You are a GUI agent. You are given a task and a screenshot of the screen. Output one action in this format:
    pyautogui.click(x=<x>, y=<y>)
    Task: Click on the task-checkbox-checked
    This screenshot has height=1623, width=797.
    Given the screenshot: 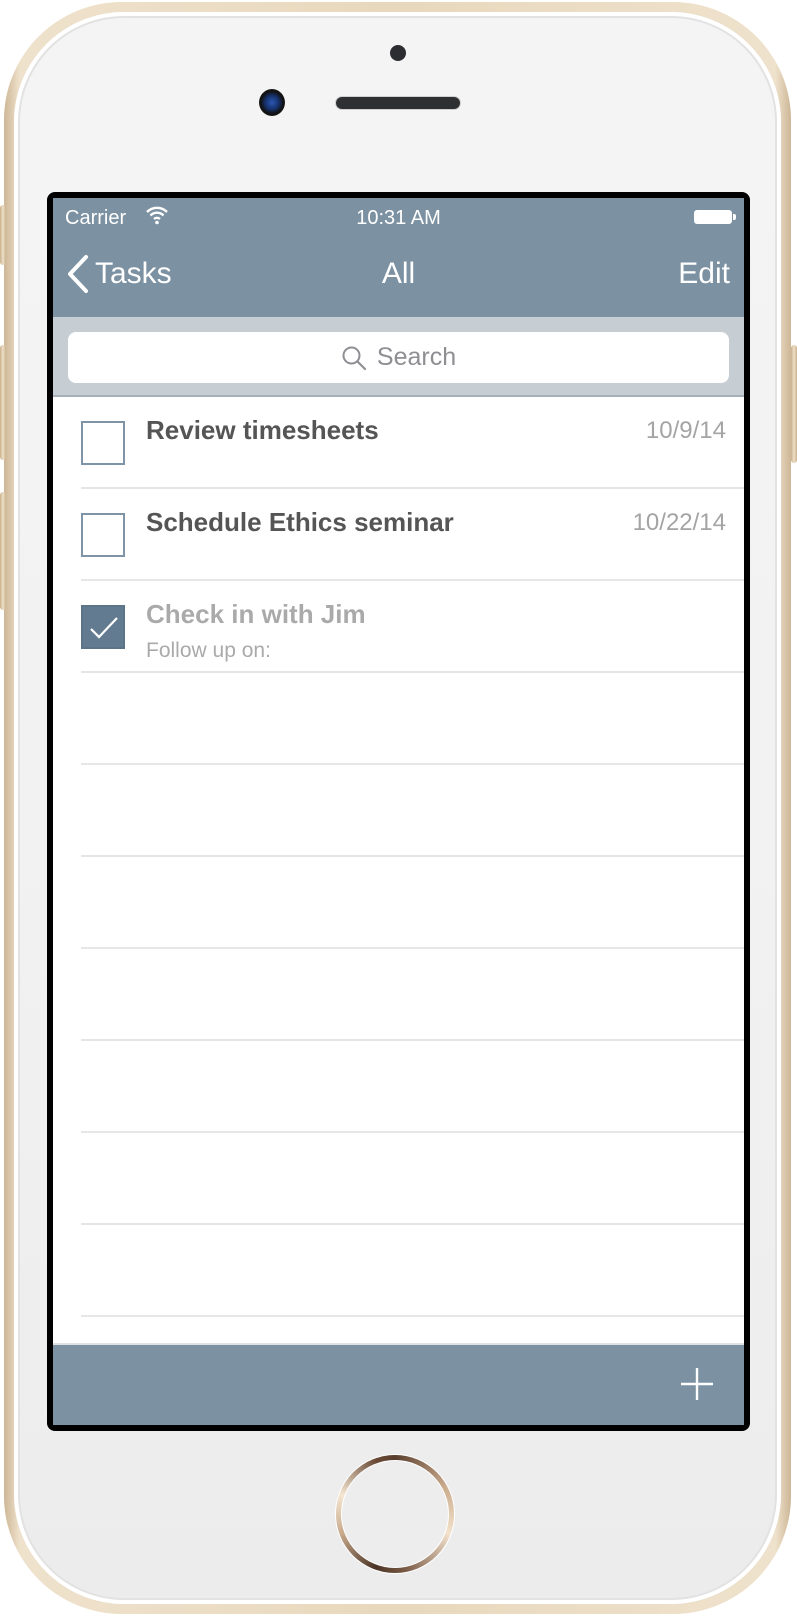 What is the action you would take?
    pyautogui.click(x=103, y=627)
    